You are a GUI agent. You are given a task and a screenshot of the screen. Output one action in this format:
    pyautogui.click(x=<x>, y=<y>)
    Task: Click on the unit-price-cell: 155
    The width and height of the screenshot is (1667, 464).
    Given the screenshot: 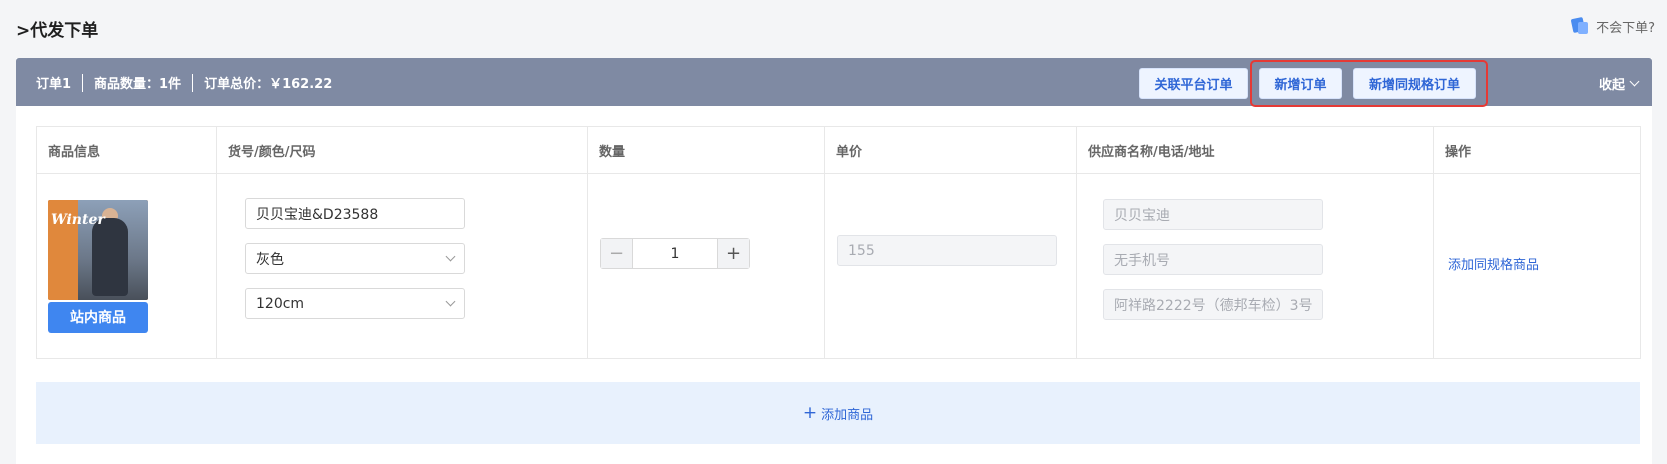 What is the action you would take?
    pyautogui.click(x=950, y=266)
    